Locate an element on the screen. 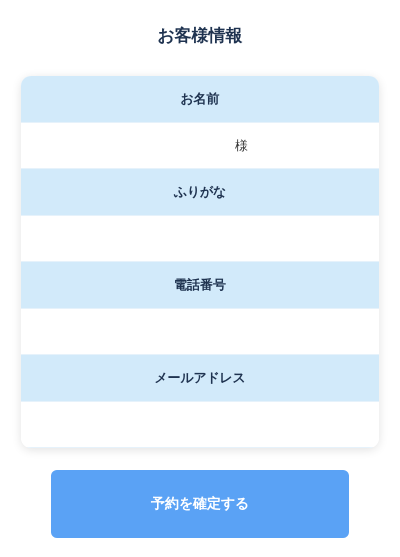 The width and height of the screenshot is (400, 557). section-title: お客様情報 is located at coordinates (200, 36).